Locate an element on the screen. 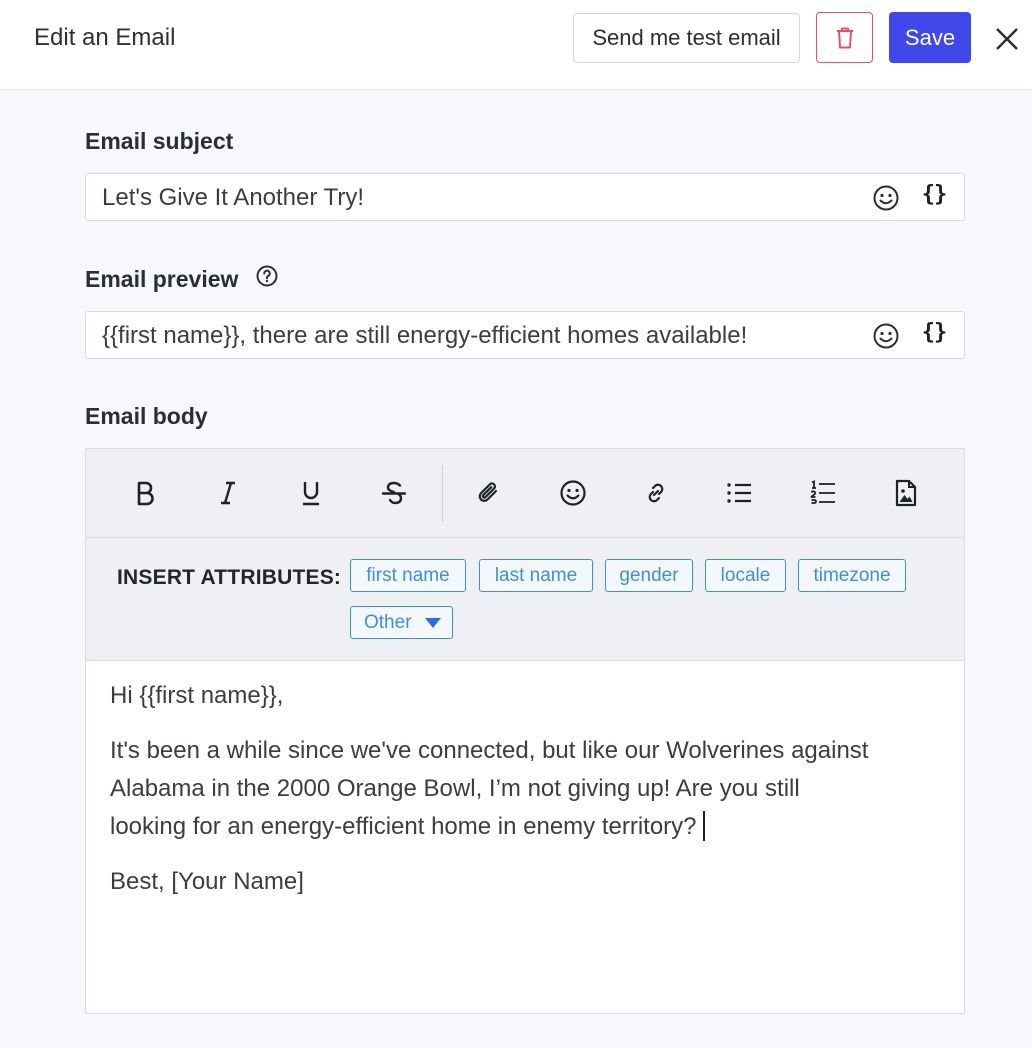 The width and height of the screenshot is (1032, 1048). email-subject-label: Email subject is located at coordinates (159, 141).